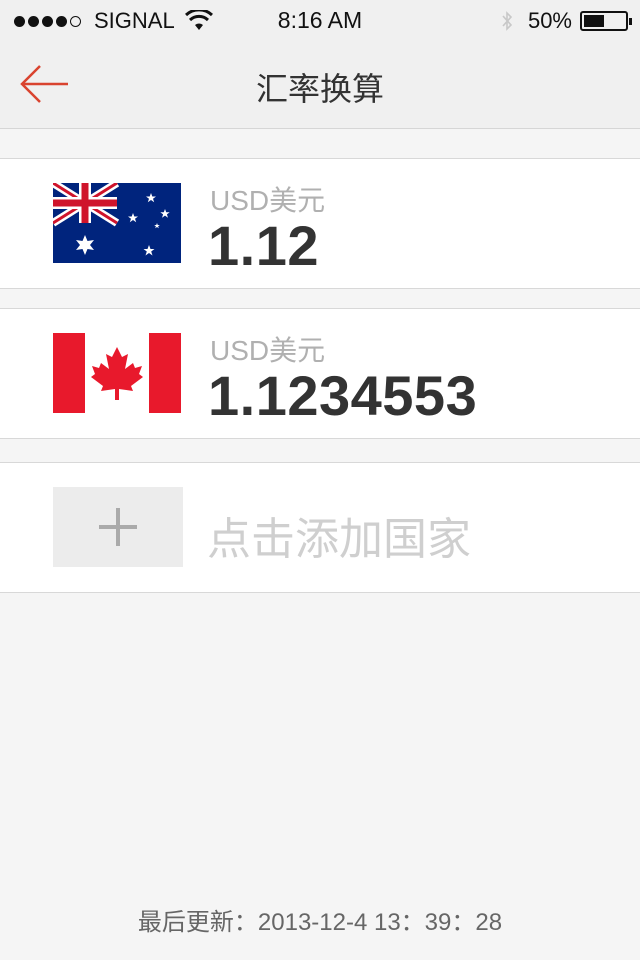 This screenshot has height=960, width=640. What do you see at coordinates (343, 395) in the screenshot?
I see `rate-value: 1.1234553` at bounding box center [343, 395].